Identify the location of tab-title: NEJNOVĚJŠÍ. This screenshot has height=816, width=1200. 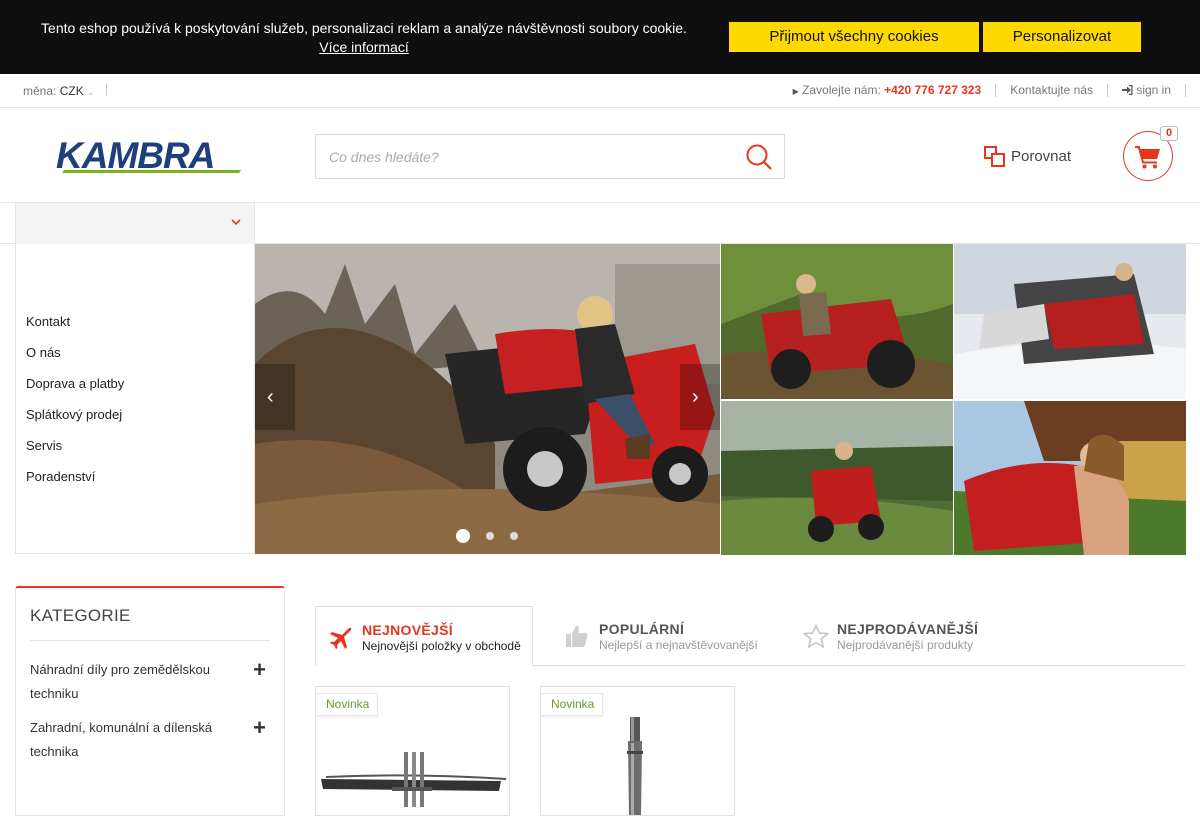
(407, 630).